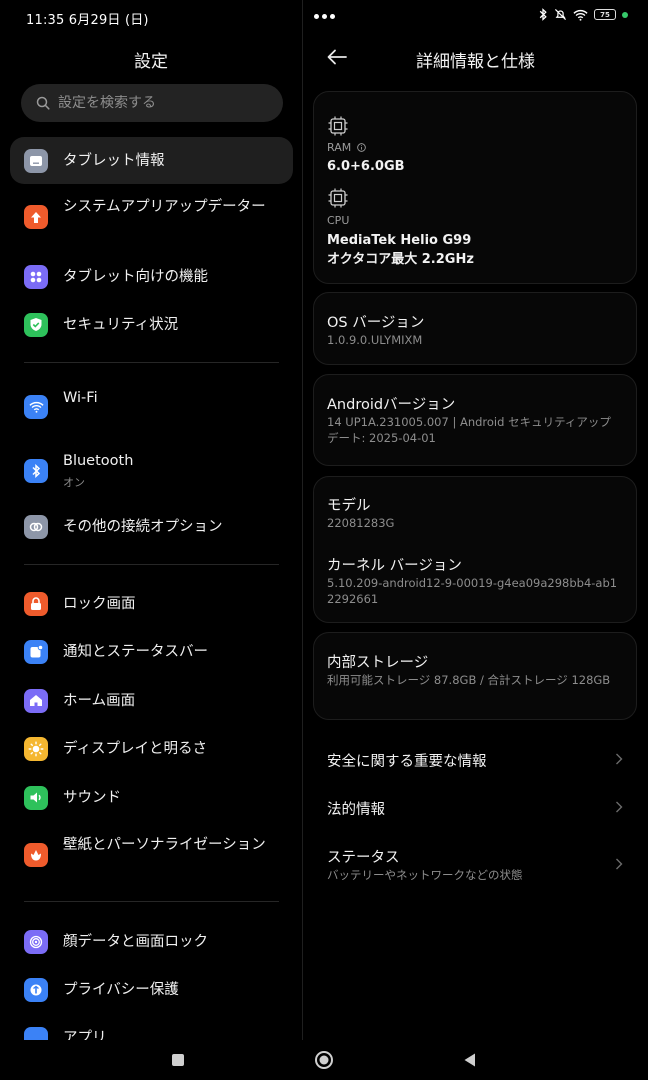  What do you see at coordinates (425, 875) in the screenshot?
I see `status-sublabel: バッテリーやネットワークなどの状態` at bounding box center [425, 875].